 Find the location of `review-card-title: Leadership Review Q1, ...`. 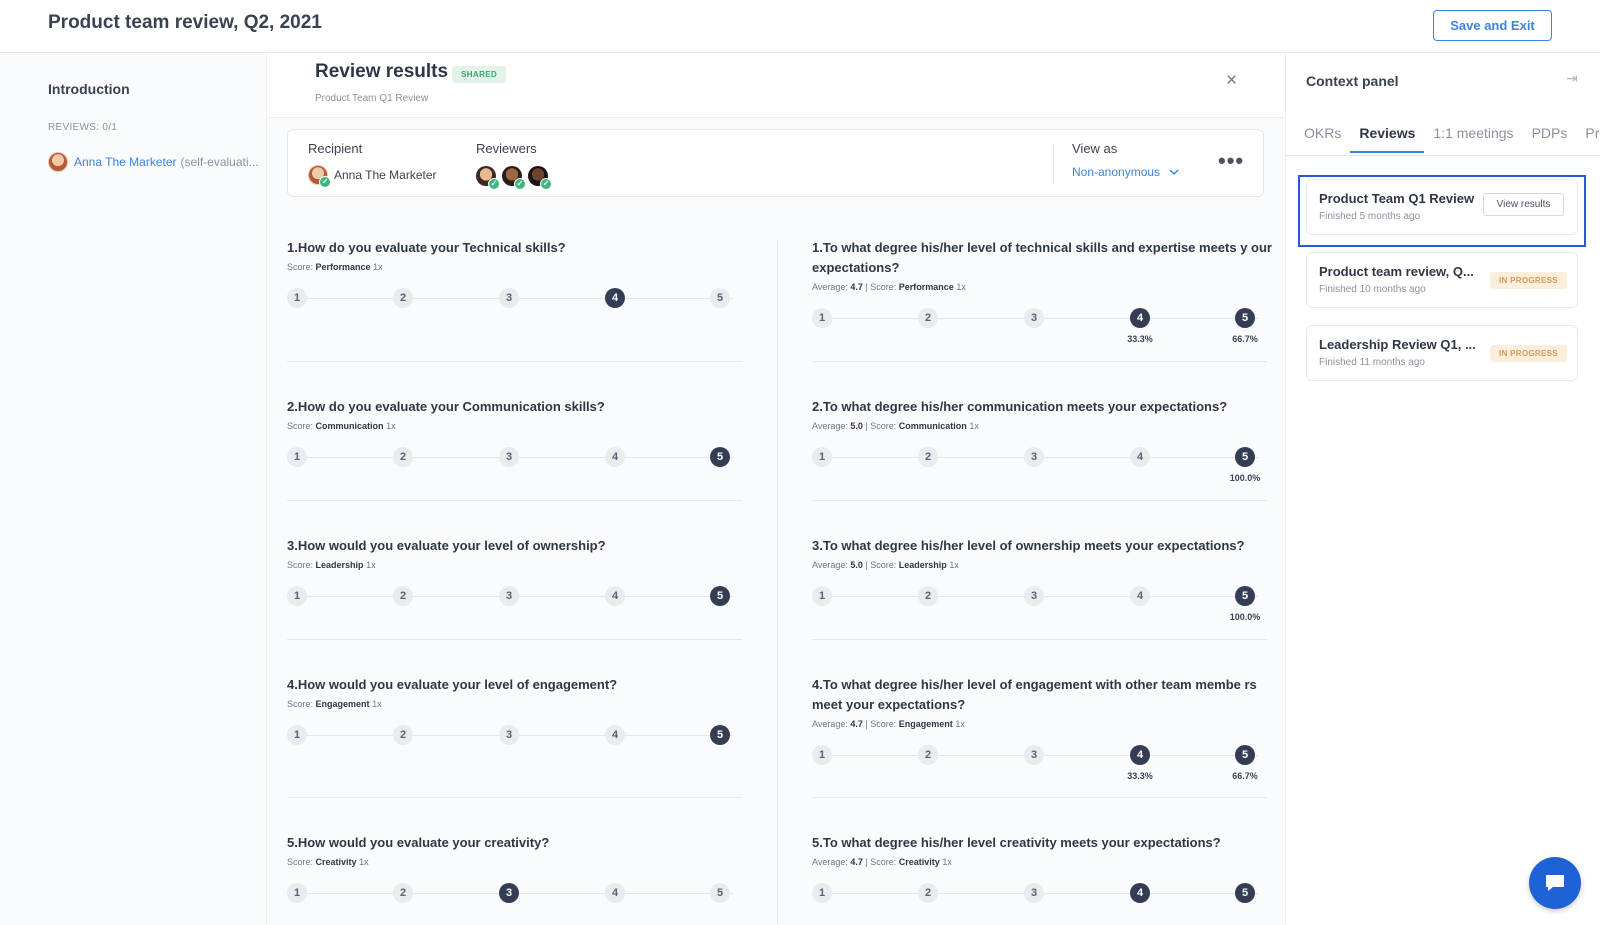

review-card-title: Leadership Review Q1, ... is located at coordinates (1397, 344).